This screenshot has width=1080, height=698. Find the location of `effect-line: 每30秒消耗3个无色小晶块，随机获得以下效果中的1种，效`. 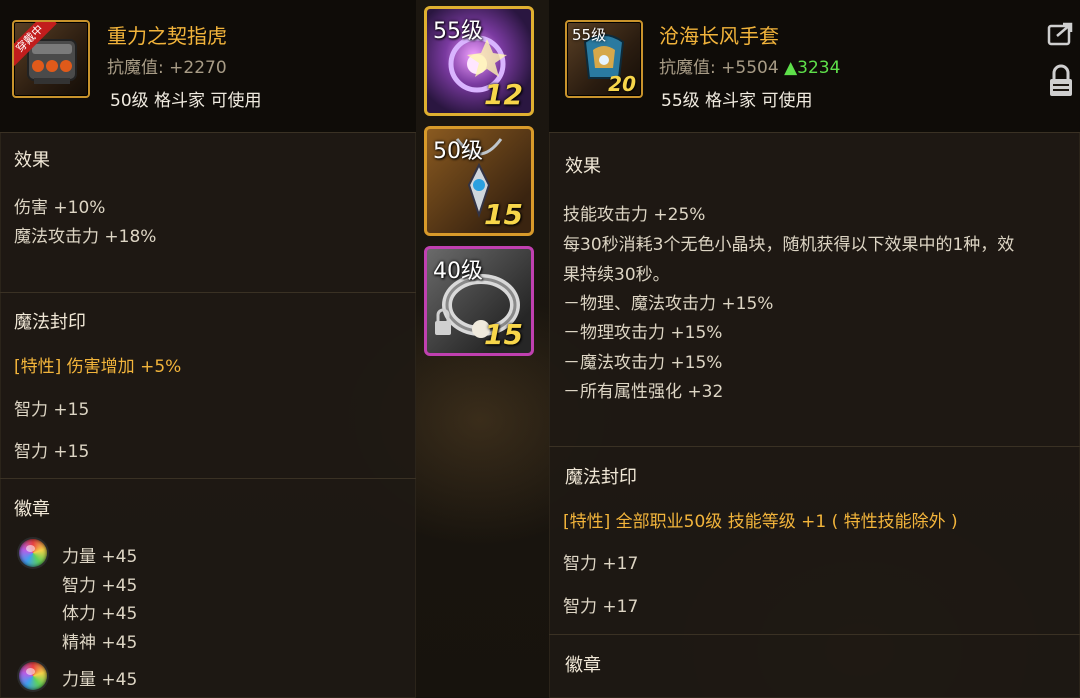

effect-line: 每30秒消耗3个无色小晶块，随机获得以下效果中的1种，效 is located at coordinates (789, 245).